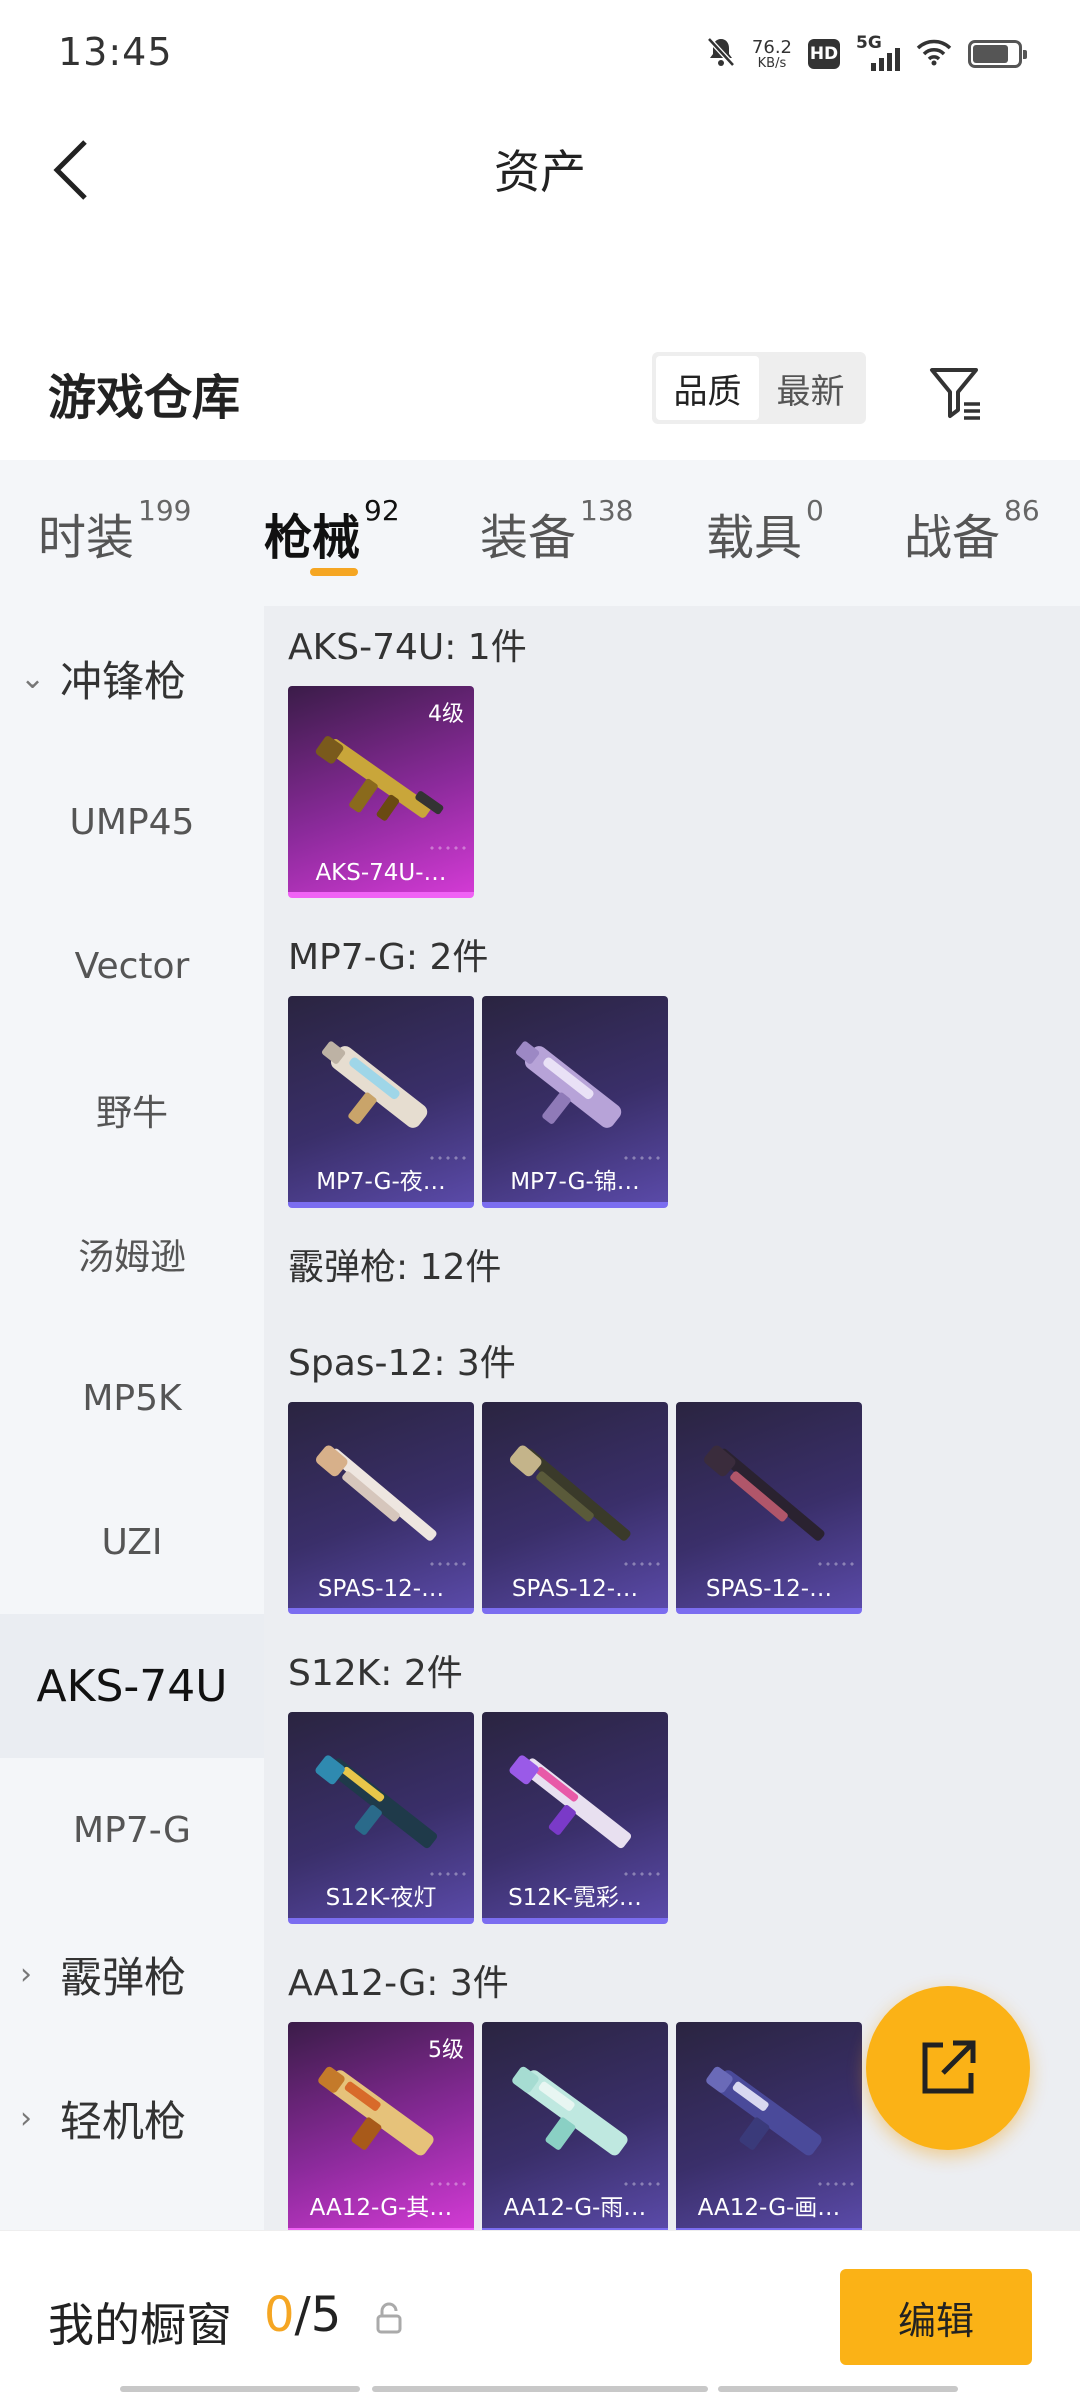 Image resolution: width=1080 pixels, height=2400 pixels. I want to click on showcase-count: 0/5, so click(303, 2315).